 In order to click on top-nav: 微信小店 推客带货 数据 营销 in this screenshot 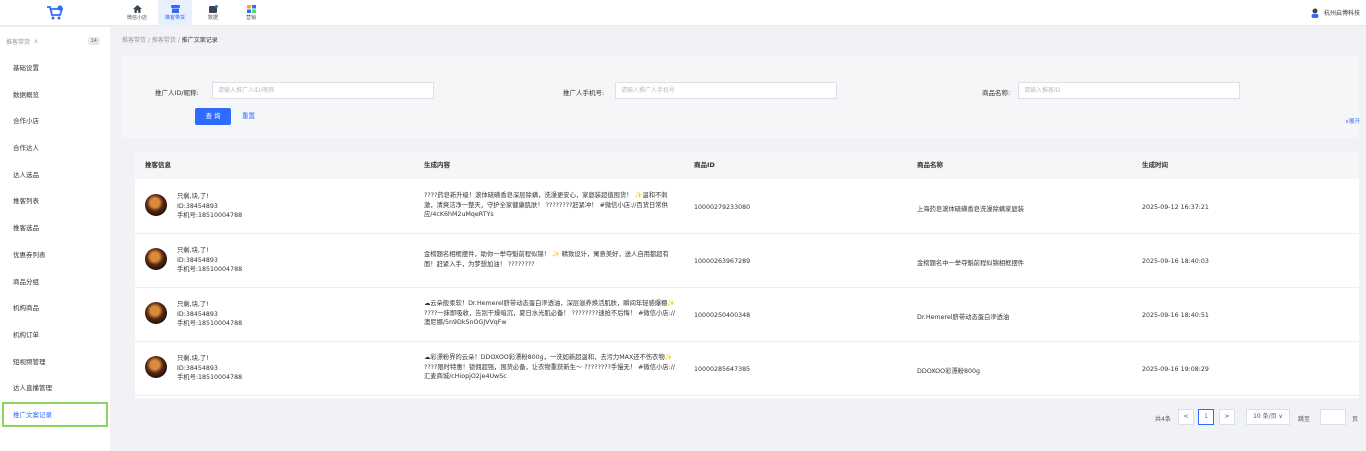, I will do `click(196, 13)`.